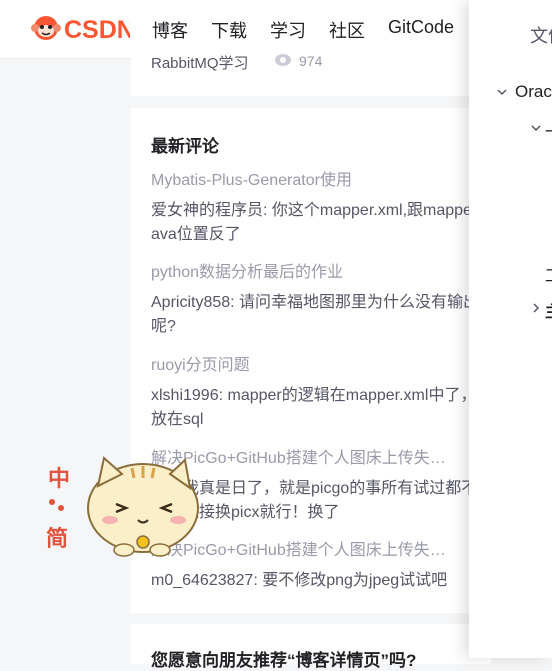 The height and width of the screenshot is (671, 552). What do you see at coordinates (185, 146) in the screenshot?
I see `card-title: 最新评论` at bounding box center [185, 146].